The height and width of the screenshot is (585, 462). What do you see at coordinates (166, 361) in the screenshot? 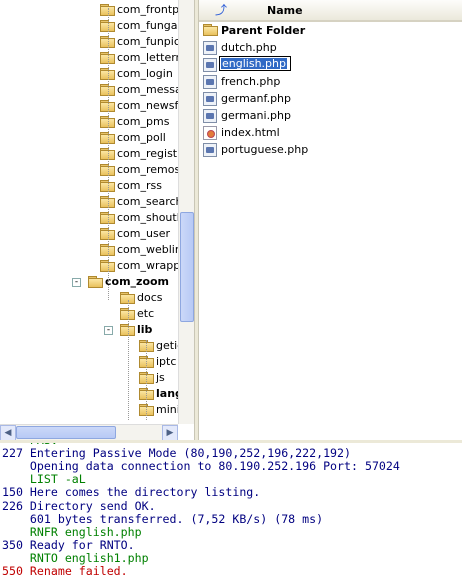
I see `tree-item-label: iptc` at bounding box center [166, 361].